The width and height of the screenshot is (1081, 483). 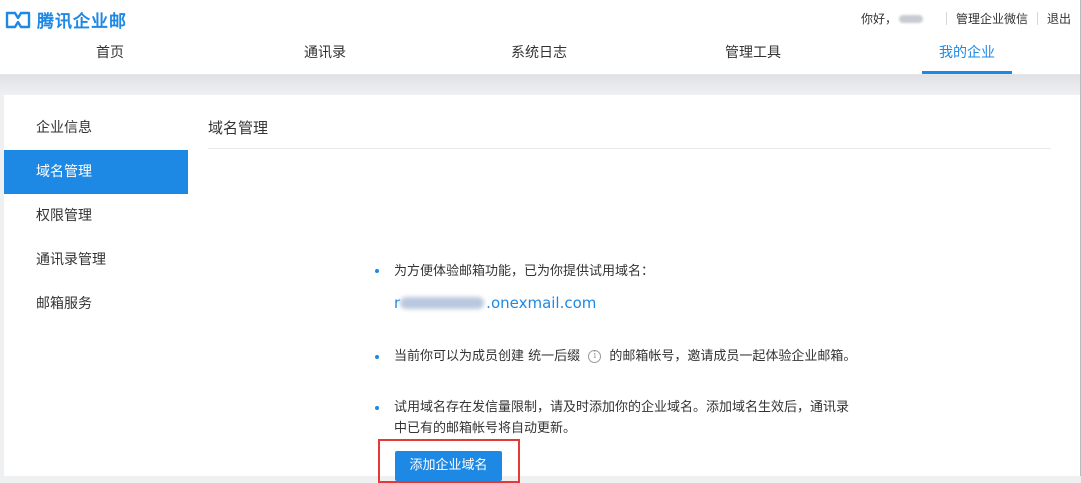 What do you see at coordinates (110, 53) in the screenshot?
I see `nav-home: 首页` at bounding box center [110, 53].